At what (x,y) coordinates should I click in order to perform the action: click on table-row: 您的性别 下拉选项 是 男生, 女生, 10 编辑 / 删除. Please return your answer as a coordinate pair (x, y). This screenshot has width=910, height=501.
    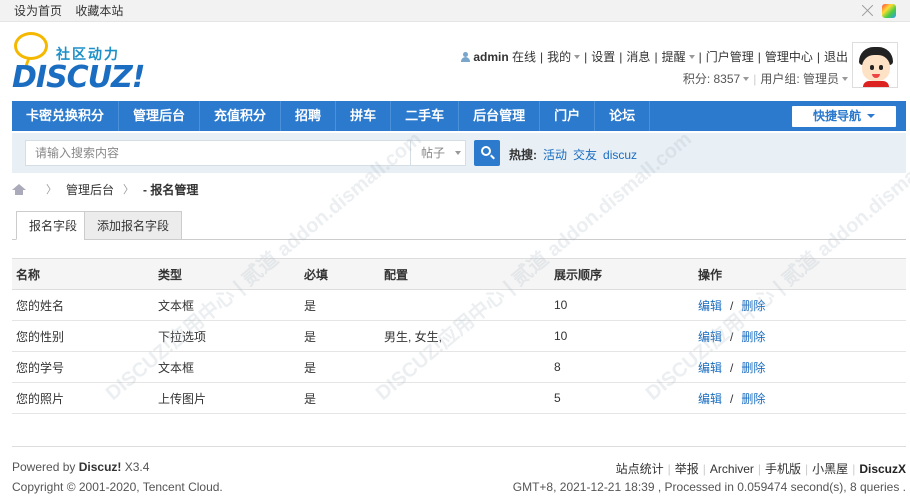
    Looking at the image, I should click on (459, 336).